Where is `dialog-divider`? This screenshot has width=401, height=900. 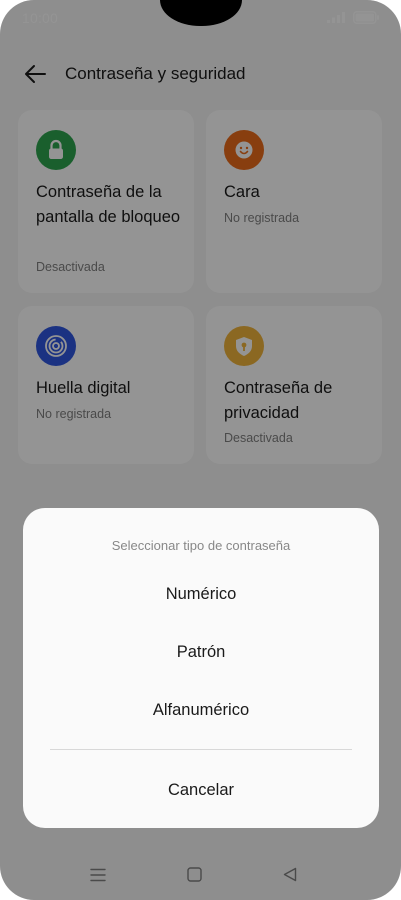
dialog-divider is located at coordinates (201, 749).